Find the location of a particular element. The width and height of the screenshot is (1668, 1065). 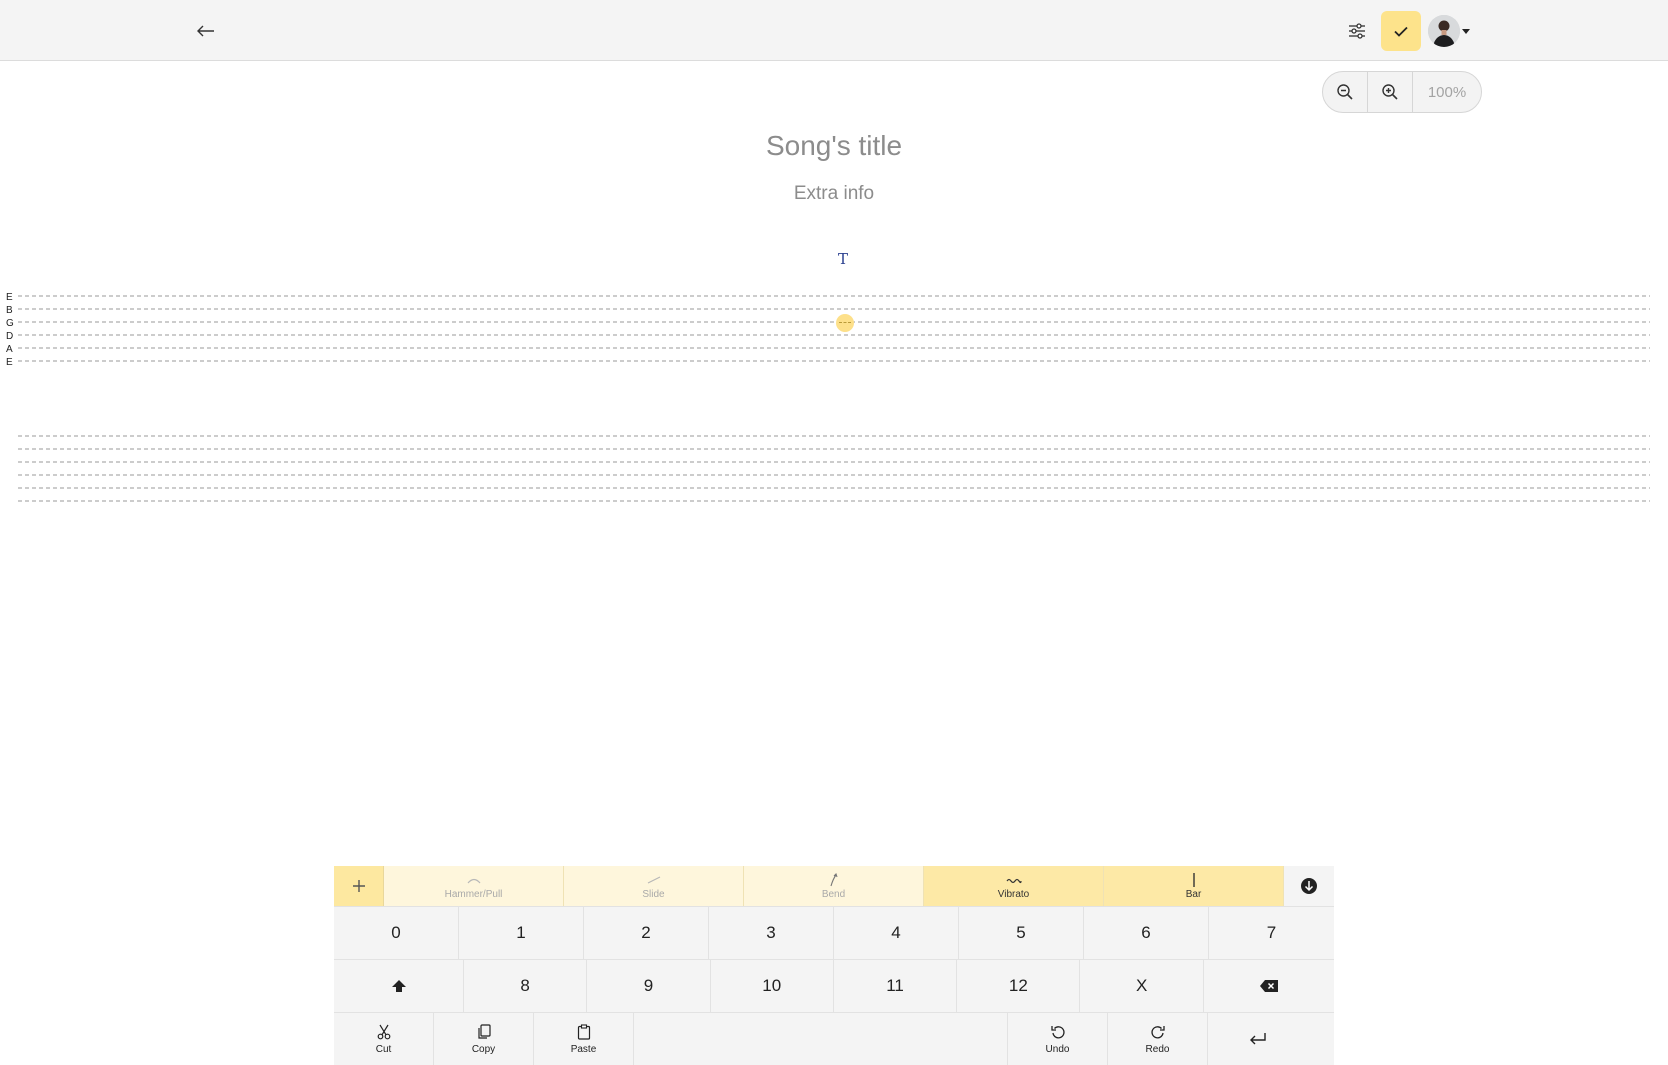

edit-cursor is located at coordinates (845, 323).